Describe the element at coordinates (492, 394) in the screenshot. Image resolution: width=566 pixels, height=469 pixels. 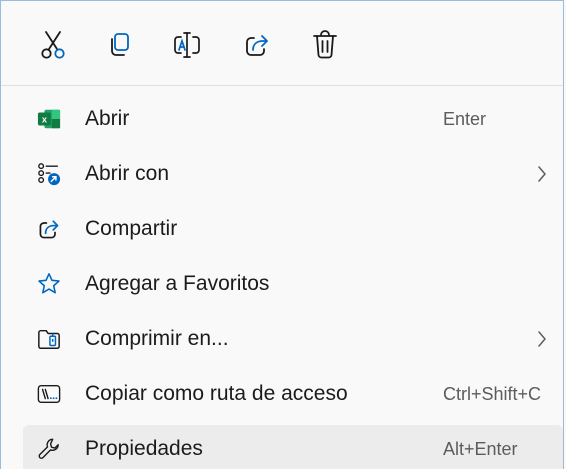
I see `shortcut-text: Ctrl+Shift+C` at that location.